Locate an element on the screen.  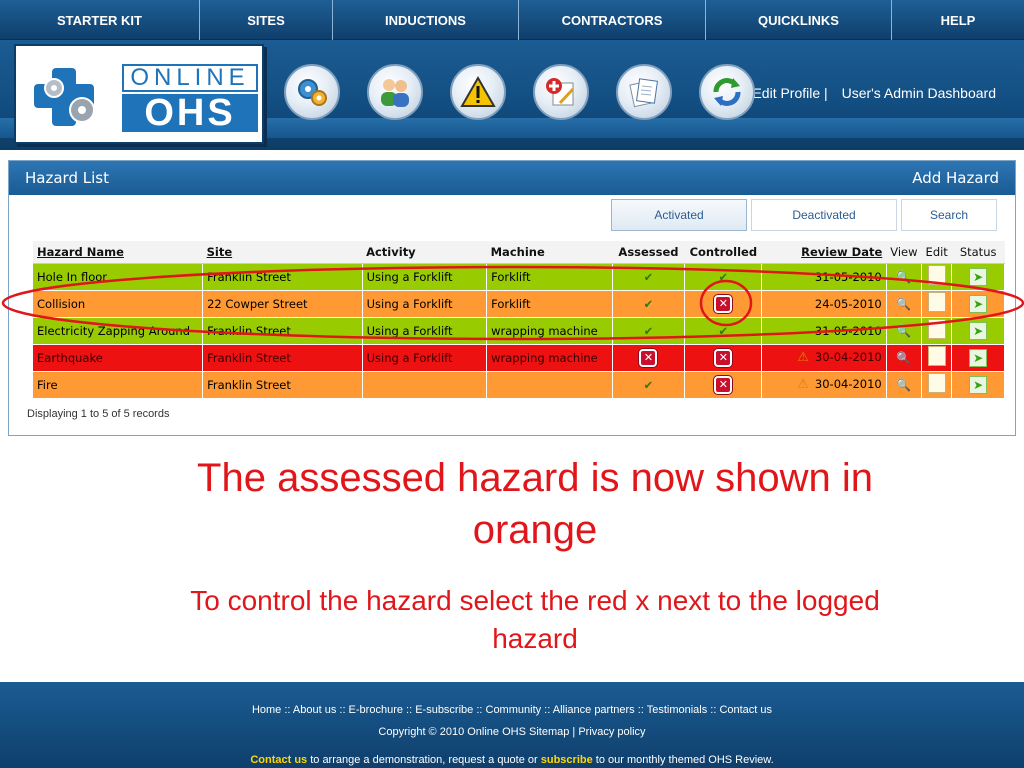
tab-deactivated: Deactivated is located at coordinates (824, 215).